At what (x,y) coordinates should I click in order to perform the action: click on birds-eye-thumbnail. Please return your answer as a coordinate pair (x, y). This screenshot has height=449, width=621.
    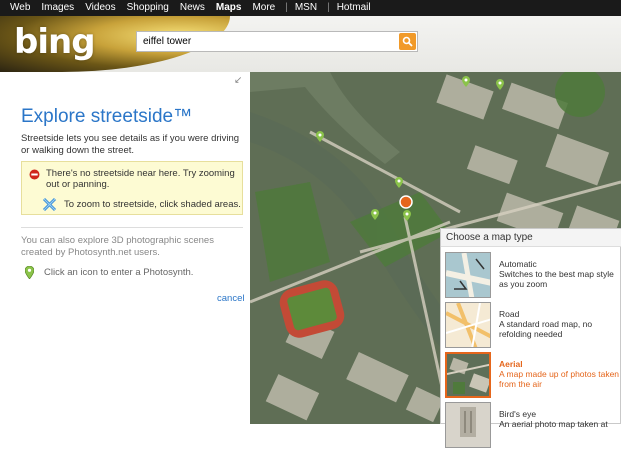
    Looking at the image, I should click on (468, 425).